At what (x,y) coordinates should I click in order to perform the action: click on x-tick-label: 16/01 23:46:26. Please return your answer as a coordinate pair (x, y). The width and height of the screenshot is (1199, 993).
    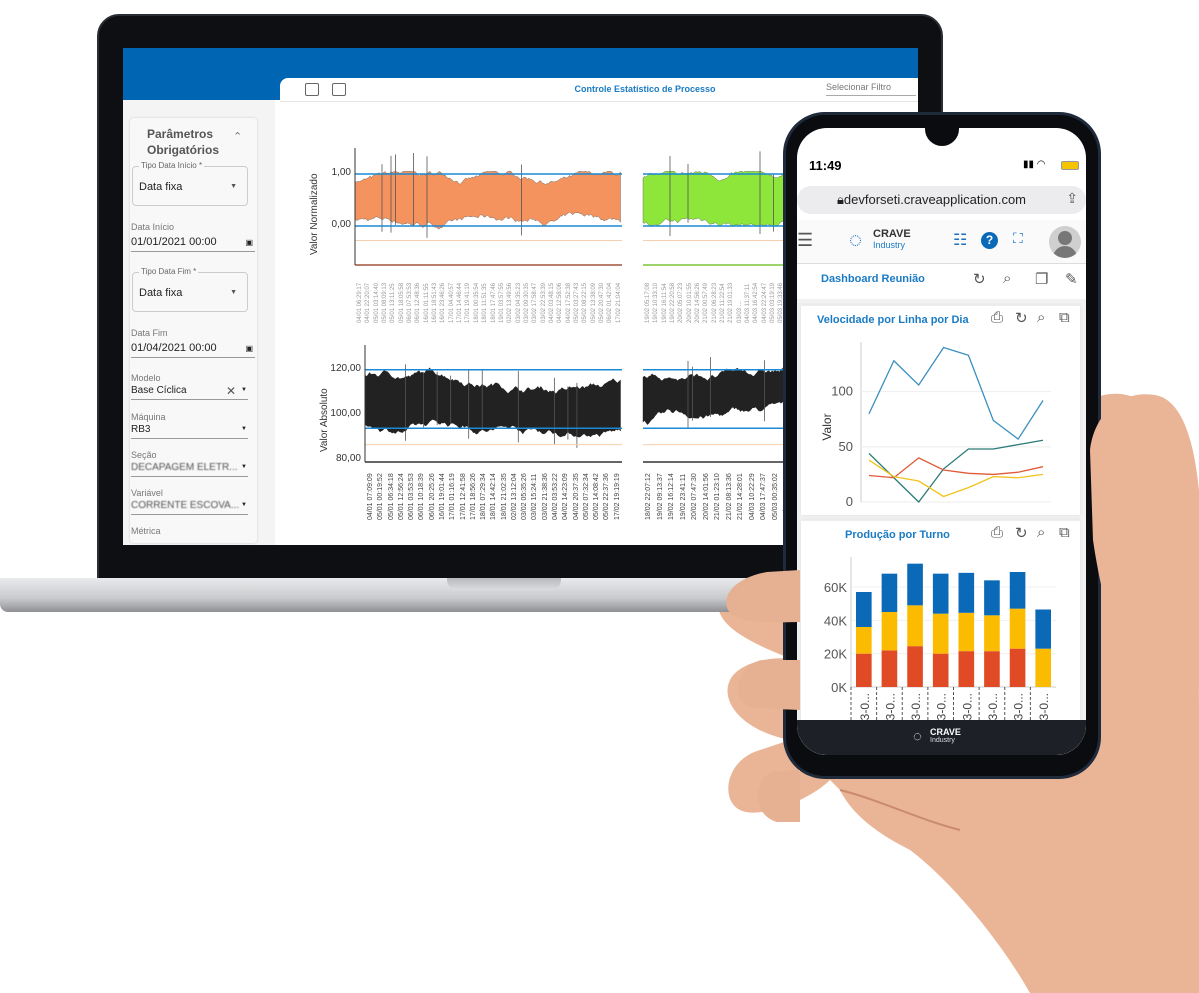
    Looking at the image, I should click on (443, 302).